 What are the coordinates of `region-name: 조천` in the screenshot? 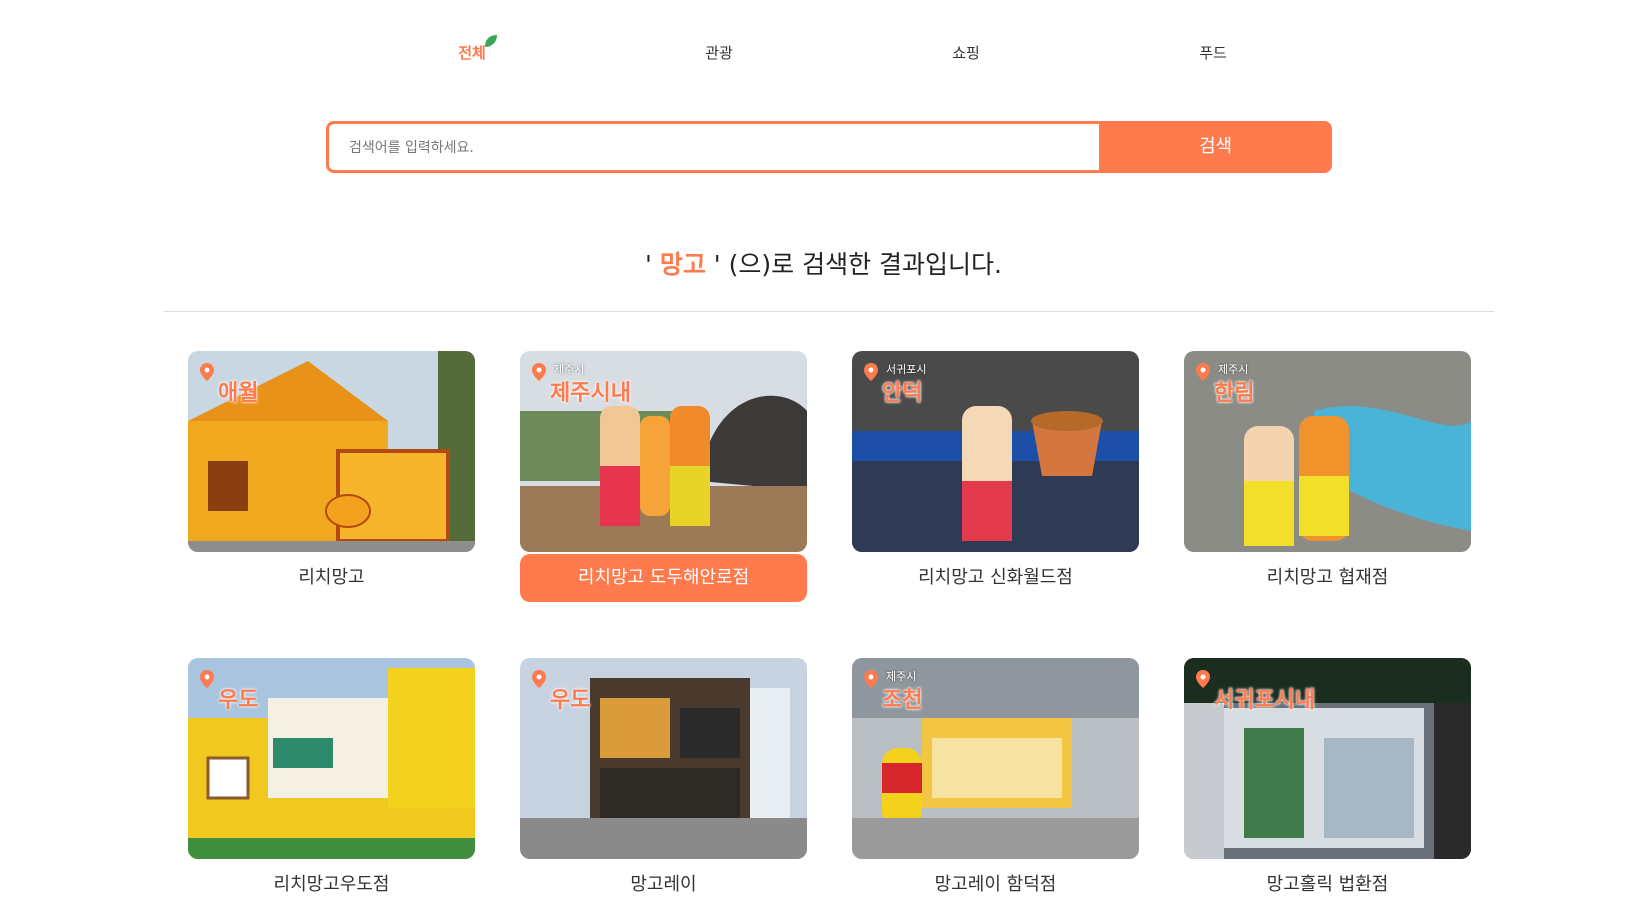 It's located at (902, 700).